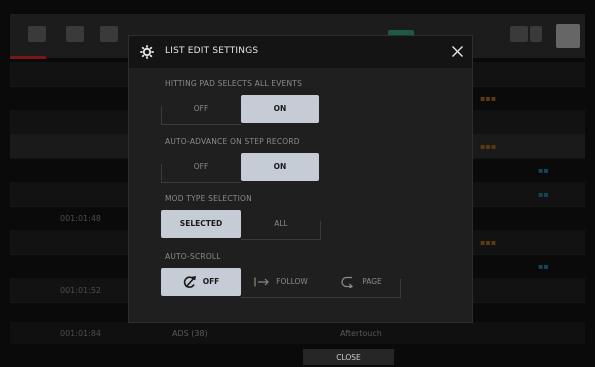  What do you see at coordinates (281, 224) in the screenshot?
I see `mod-type-all-option: ALL` at bounding box center [281, 224].